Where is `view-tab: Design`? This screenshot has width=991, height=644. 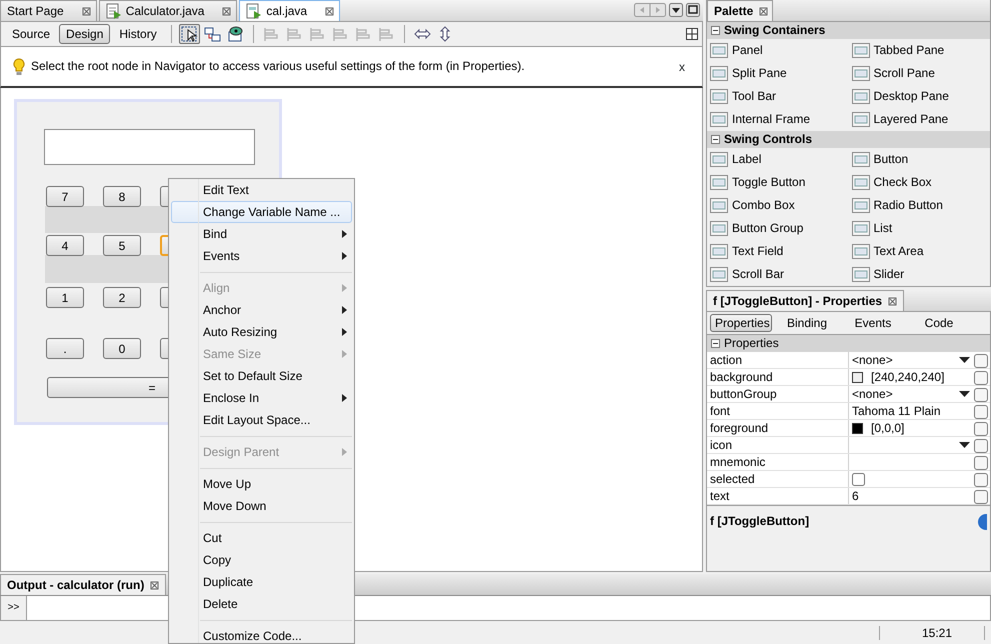 view-tab: Design is located at coordinates (84, 34).